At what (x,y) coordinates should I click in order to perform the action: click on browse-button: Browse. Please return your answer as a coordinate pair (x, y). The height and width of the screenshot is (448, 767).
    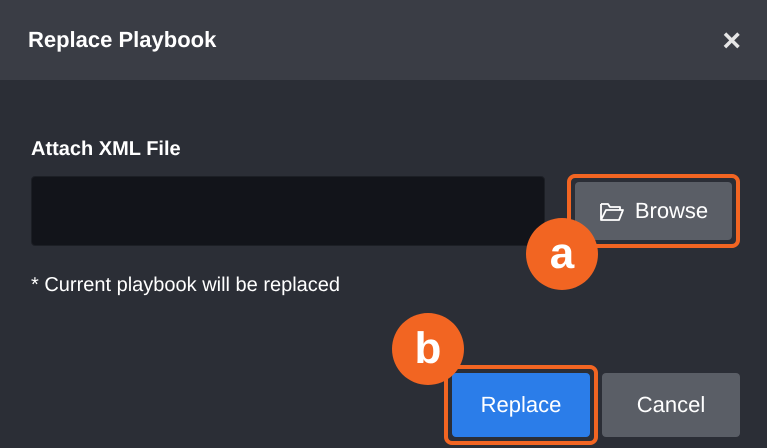
    Looking at the image, I should click on (653, 211).